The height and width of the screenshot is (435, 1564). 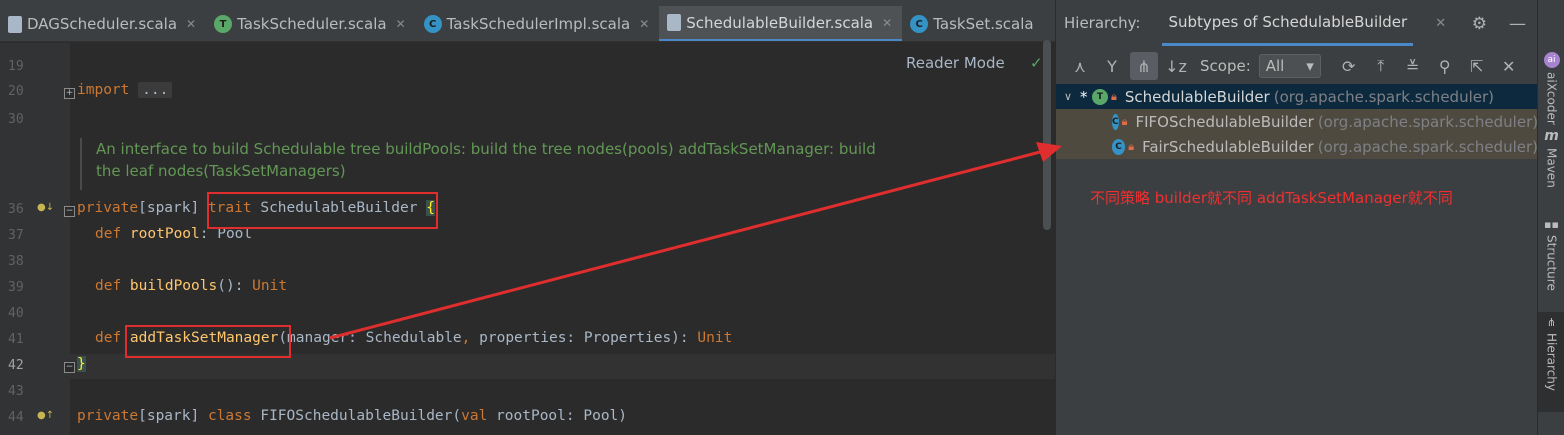 I want to click on tab-schedulablebuilder: SchedulableBuilder.scala ✕, so click(x=781, y=23).